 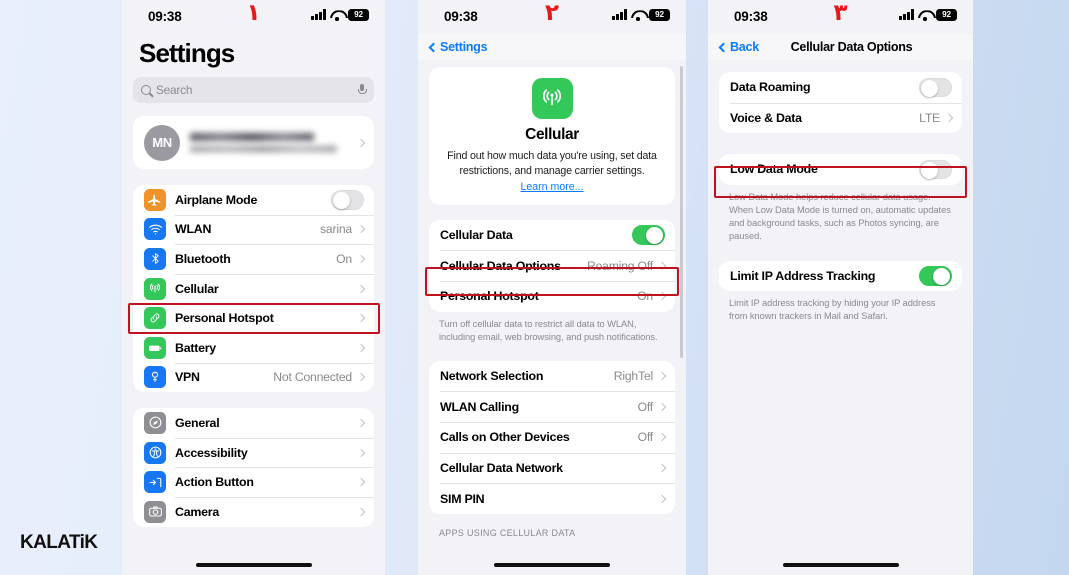 I want to click on list-item-label: Cellular Data Network, so click(x=501, y=467).